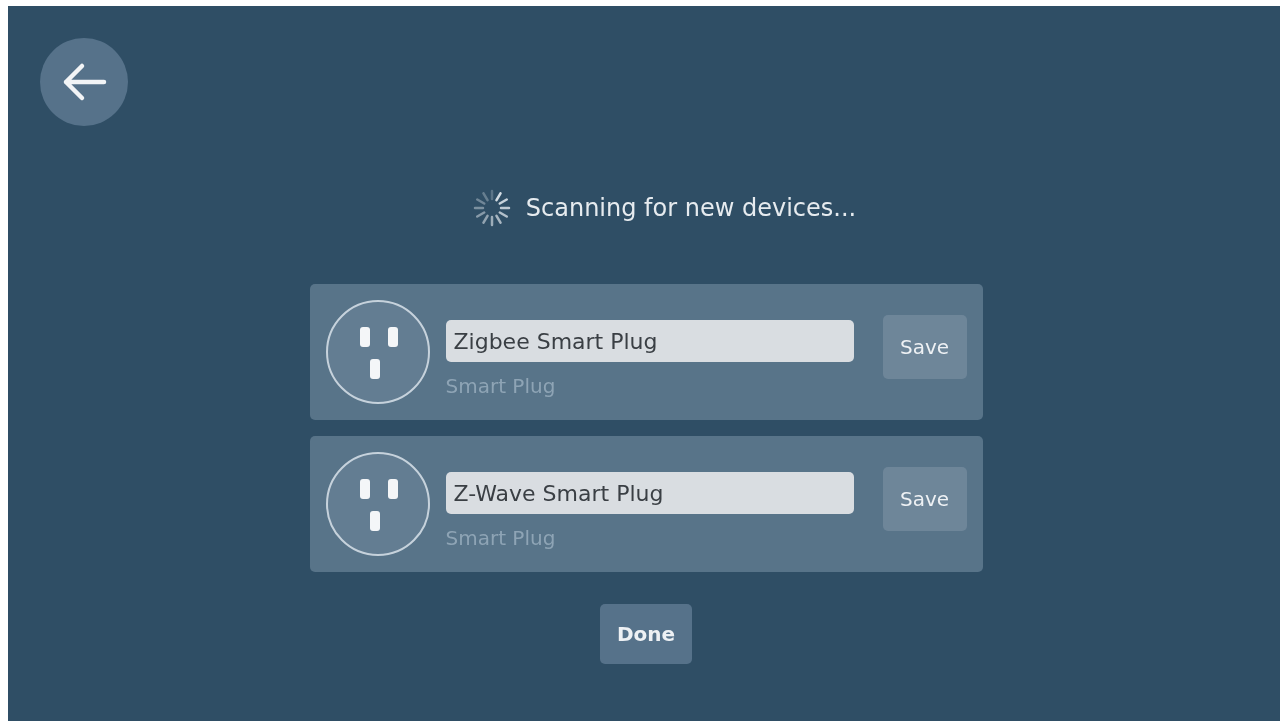  Describe the element at coordinates (649, 493) in the screenshot. I see `device-name-field: Z-Wave Smart Plug` at that location.